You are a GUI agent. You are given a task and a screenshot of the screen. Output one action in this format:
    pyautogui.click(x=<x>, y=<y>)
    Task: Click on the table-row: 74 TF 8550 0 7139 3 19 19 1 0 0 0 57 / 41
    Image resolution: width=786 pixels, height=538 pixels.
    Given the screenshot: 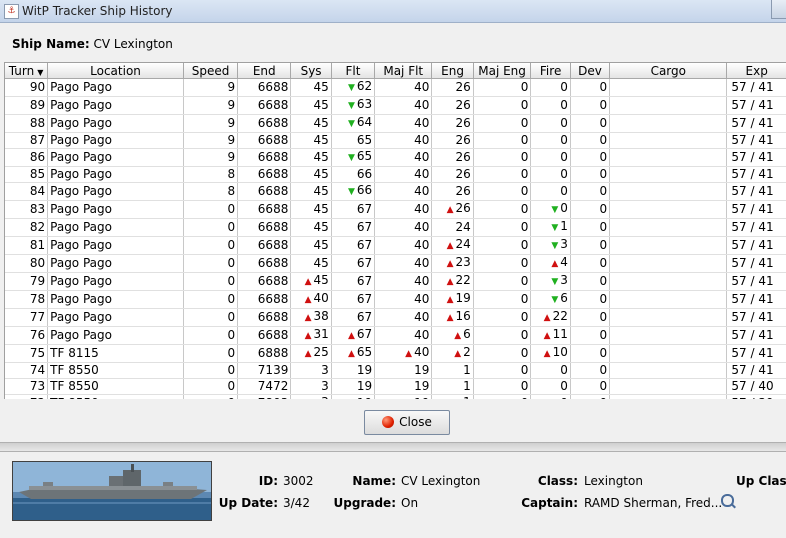 What is the action you would take?
    pyautogui.click(x=395, y=370)
    